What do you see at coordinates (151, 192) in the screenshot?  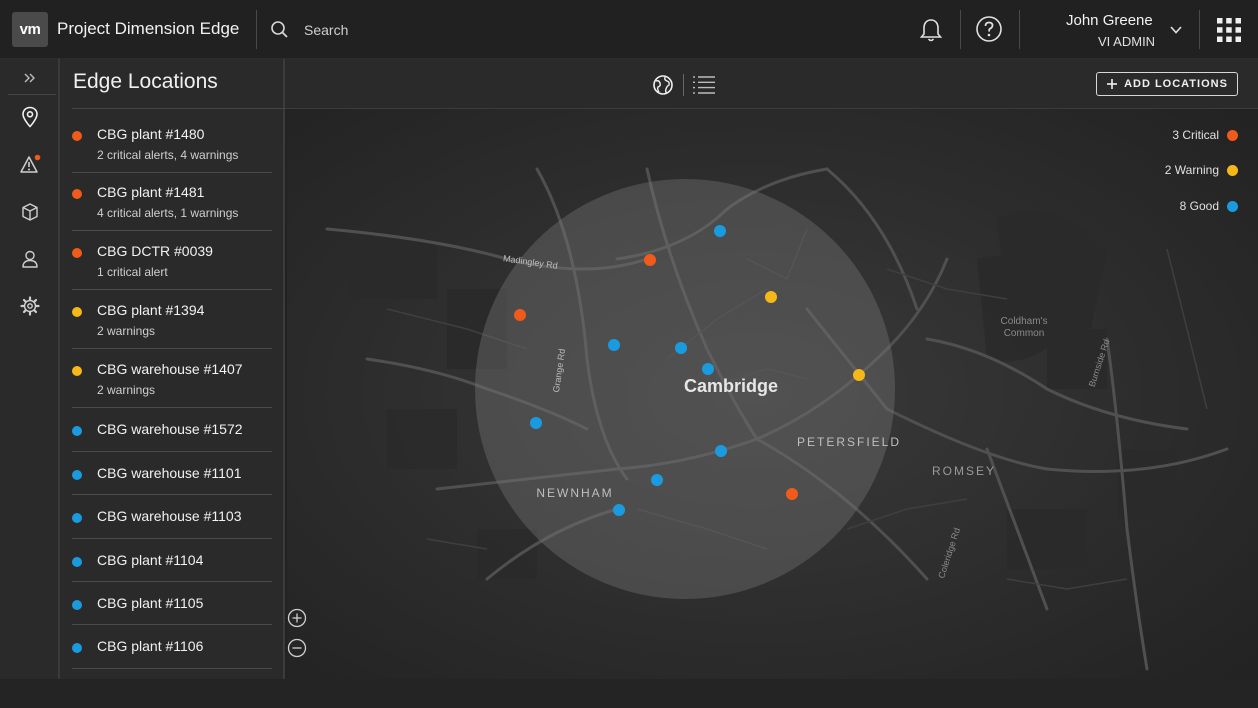 I see `location-name: CBG plant #1481` at bounding box center [151, 192].